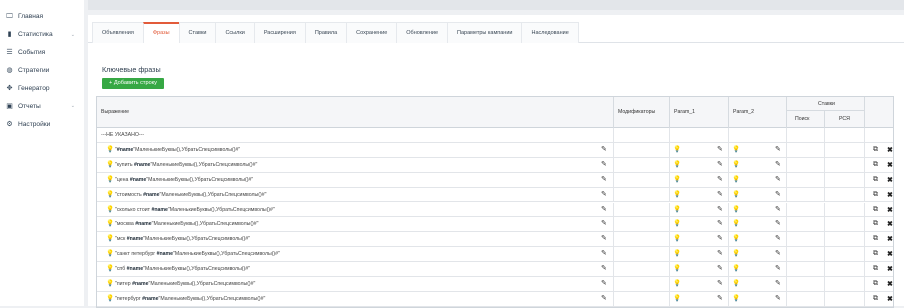 This screenshot has width=904, height=308. What do you see at coordinates (161, 32) in the screenshot?
I see `tab-1: Фразы` at bounding box center [161, 32].